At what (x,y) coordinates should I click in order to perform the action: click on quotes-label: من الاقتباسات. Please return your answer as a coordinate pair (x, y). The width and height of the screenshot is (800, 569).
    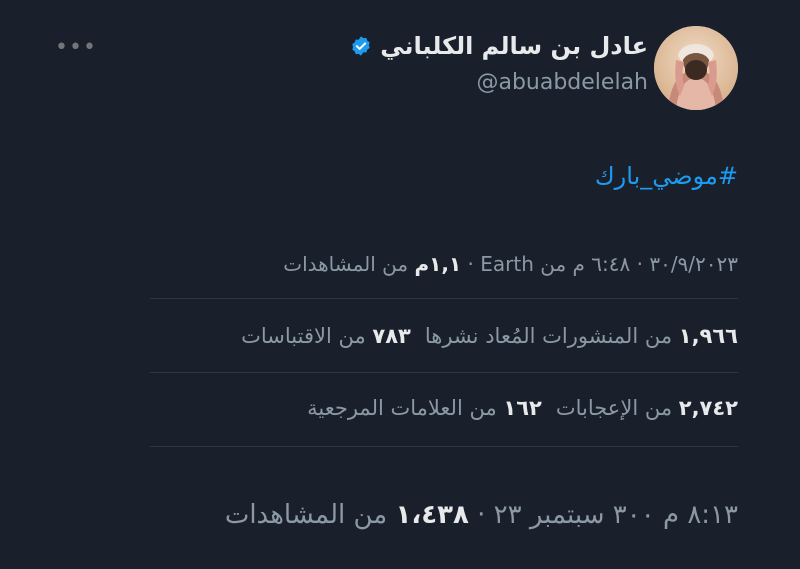
    Looking at the image, I should click on (307, 336).